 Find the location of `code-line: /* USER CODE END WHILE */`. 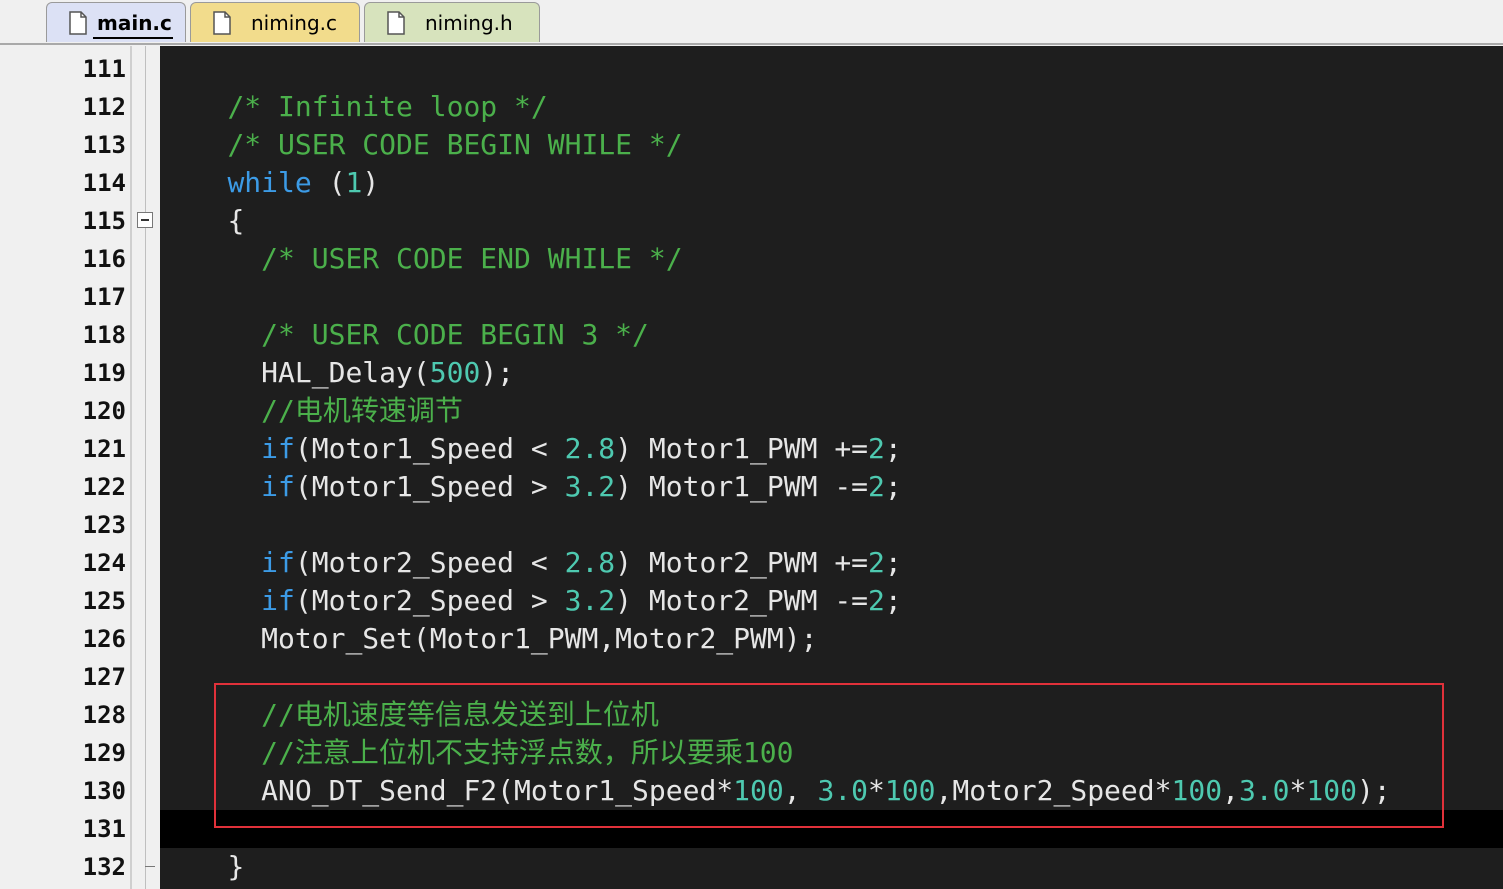

code-line: /* USER CODE END WHILE */ is located at coordinates (421, 259).